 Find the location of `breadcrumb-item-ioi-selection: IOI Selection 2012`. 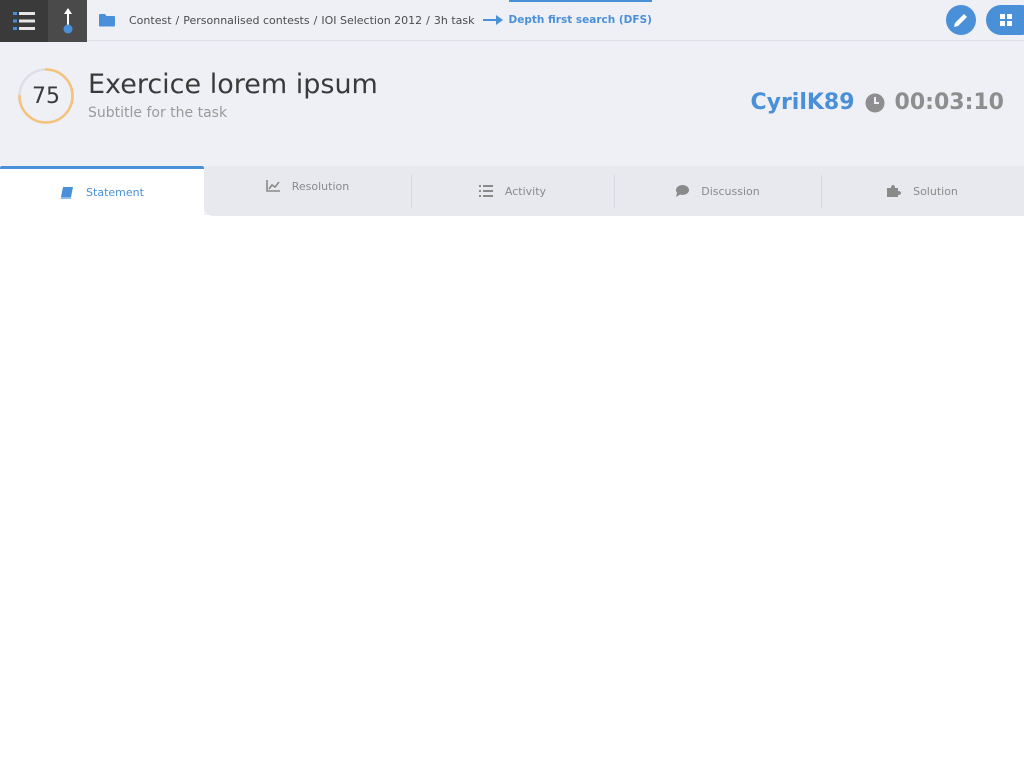

breadcrumb-item-ioi-selection: IOI Selection 2012 is located at coordinates (371, 20).